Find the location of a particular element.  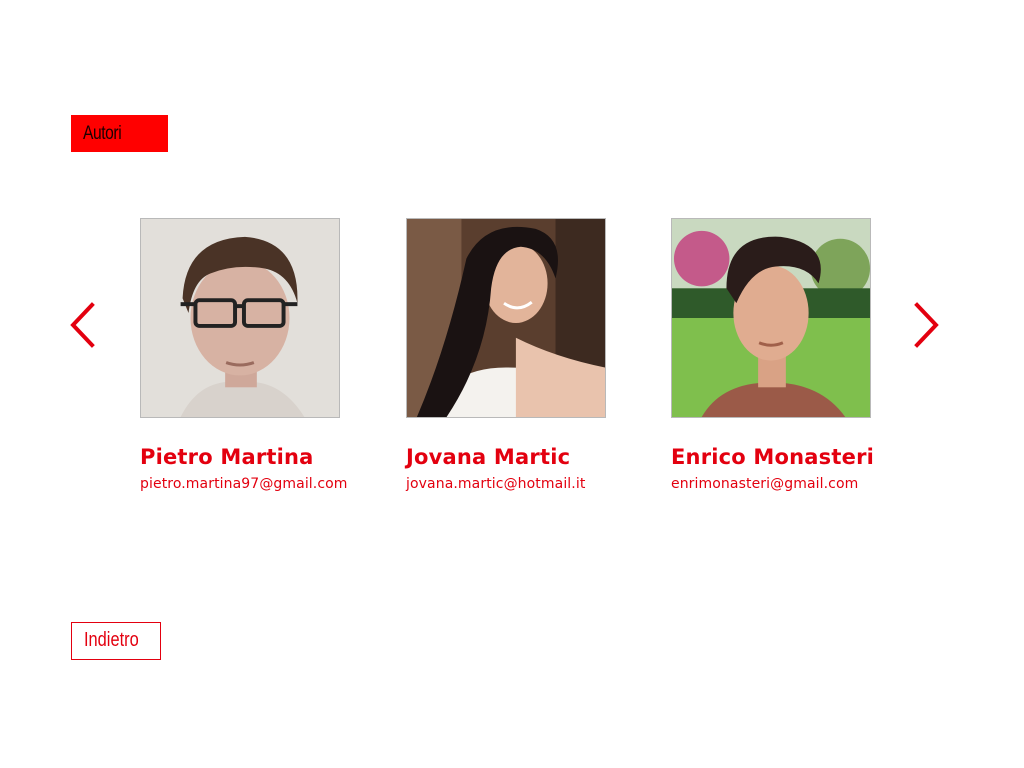

carousel-next-button is located at coordinates (926, 325).